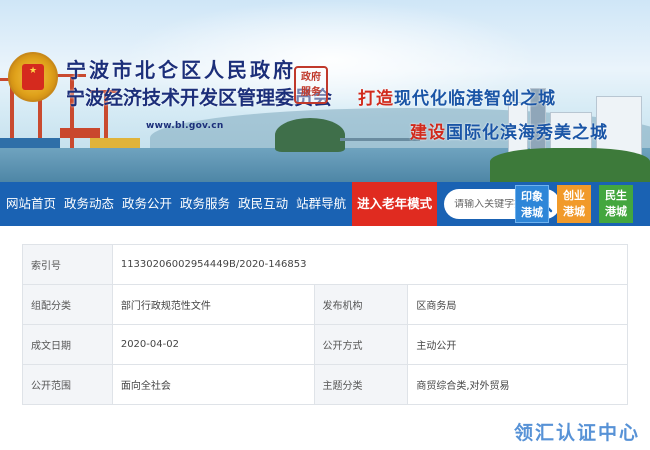 The width and height of the screenshot is (650, 450). I want to click on value-category: 部门行政规范性文件, so click(213, 304).